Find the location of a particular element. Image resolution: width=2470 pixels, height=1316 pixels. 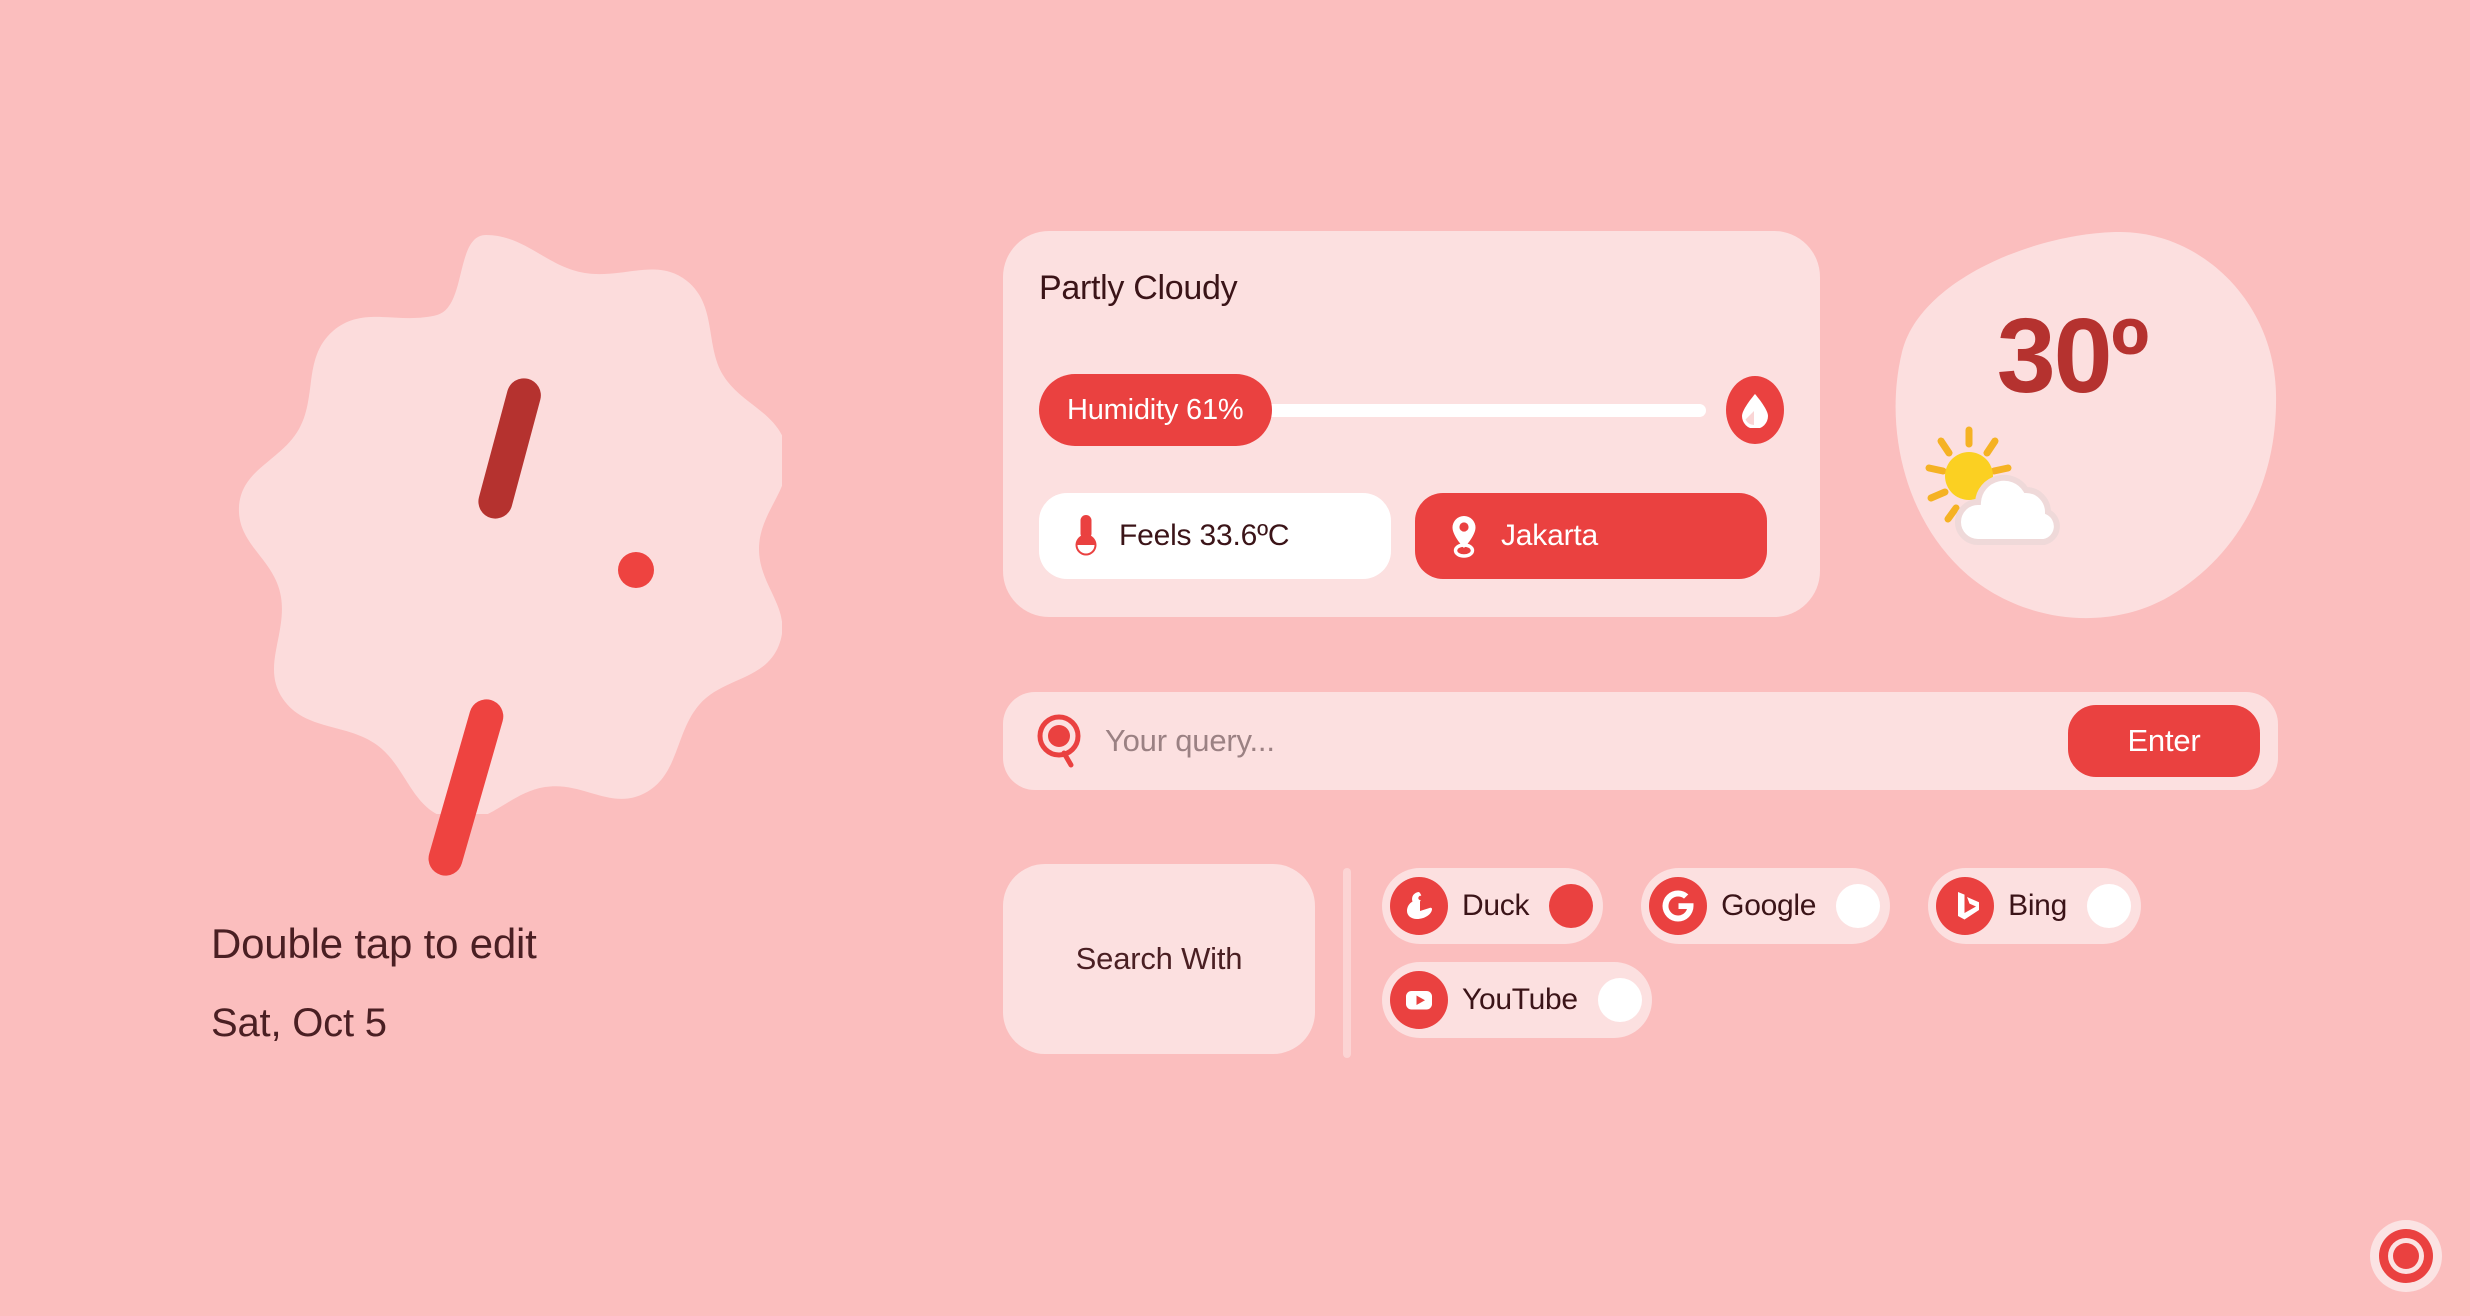

clock-edit-hint: Double tap to edit is located at coordinates (531, 944).